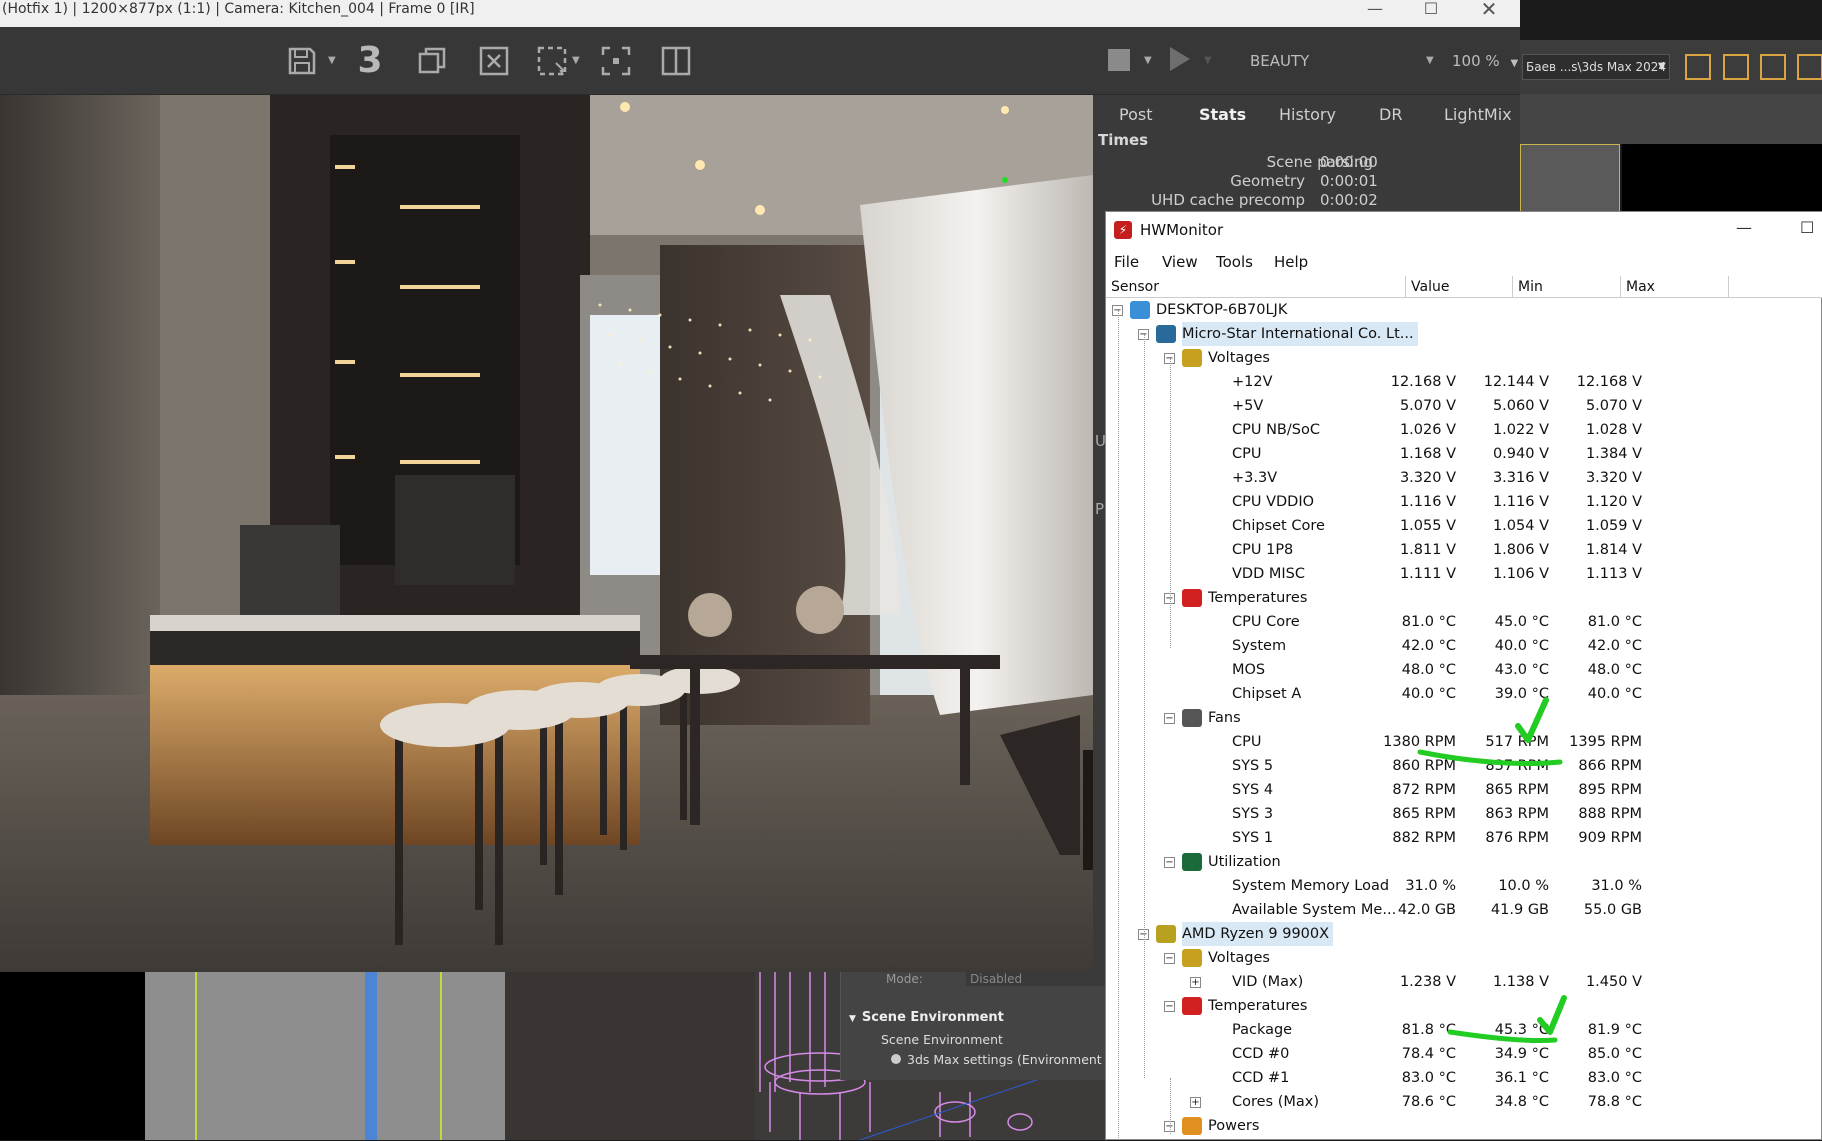 The width and height of the screenshot is (1822, 1141). I want to click on sensor-value: 1.116 V, so click(1427, 502).